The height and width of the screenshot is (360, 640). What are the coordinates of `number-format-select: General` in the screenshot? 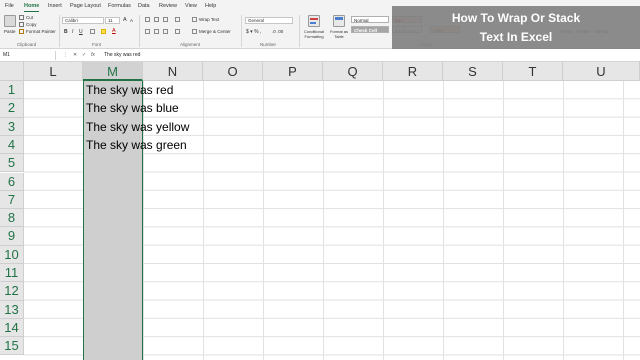 It's located at (269, 20).